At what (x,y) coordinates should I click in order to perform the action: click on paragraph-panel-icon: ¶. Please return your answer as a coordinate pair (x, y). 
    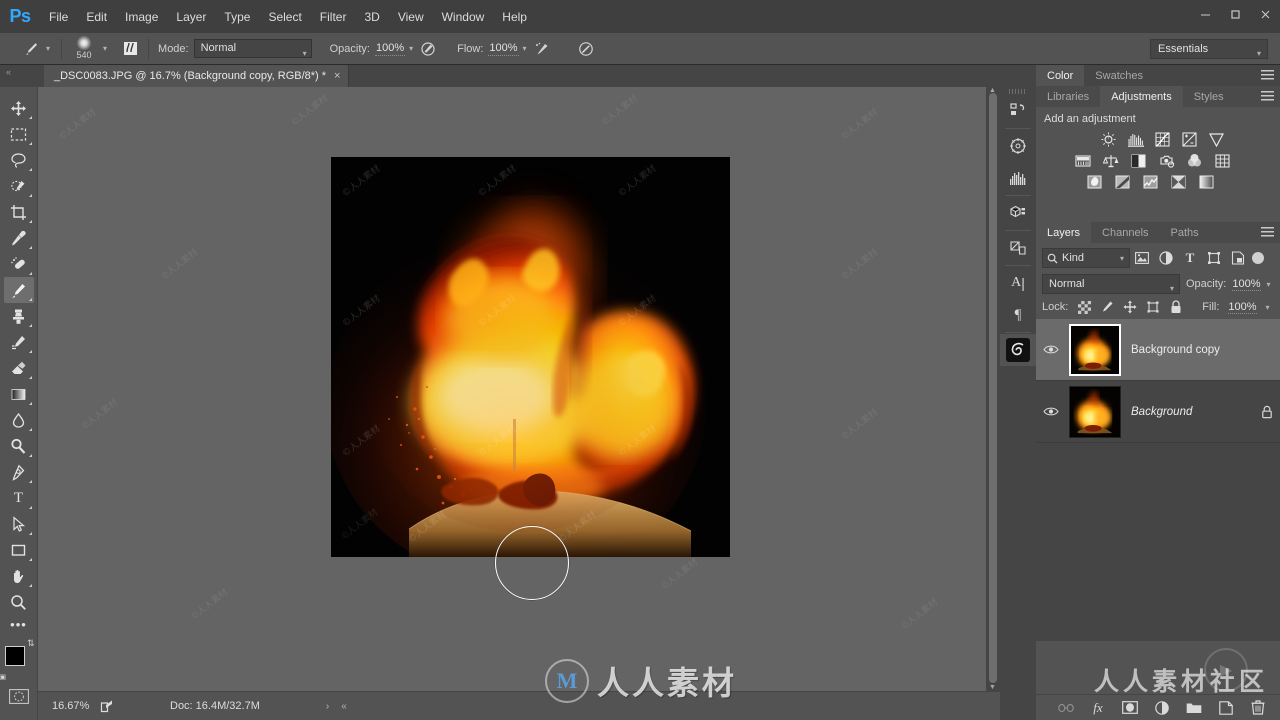
    Looking at the image, I should click on (1018, 315).